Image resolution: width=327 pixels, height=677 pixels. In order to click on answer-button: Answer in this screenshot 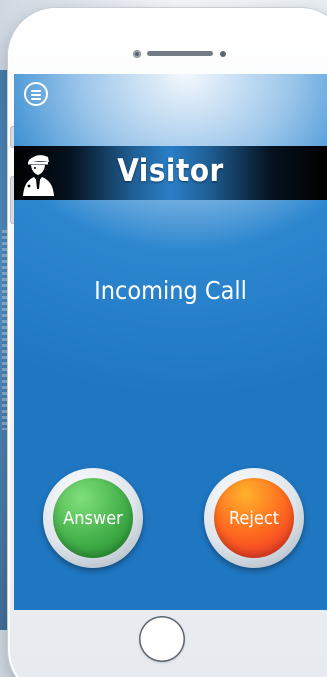, I will do `click(93, 518)`.